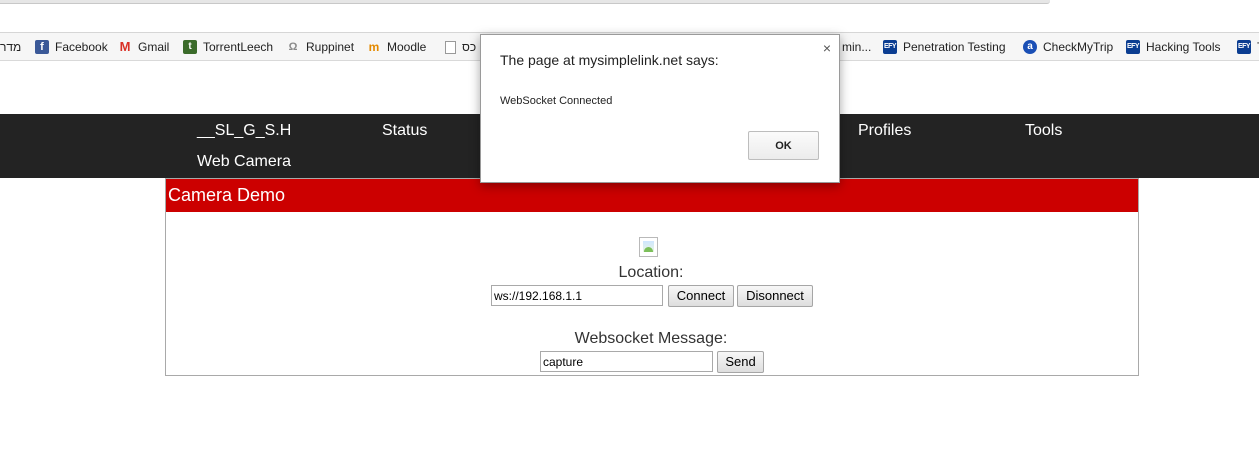 The width and height of the screenshot is (1259, 458). What do you see at coordinates (701, 296) in the screenshot?
I see `connect-button: Connect` at bounding box center [701, 296].